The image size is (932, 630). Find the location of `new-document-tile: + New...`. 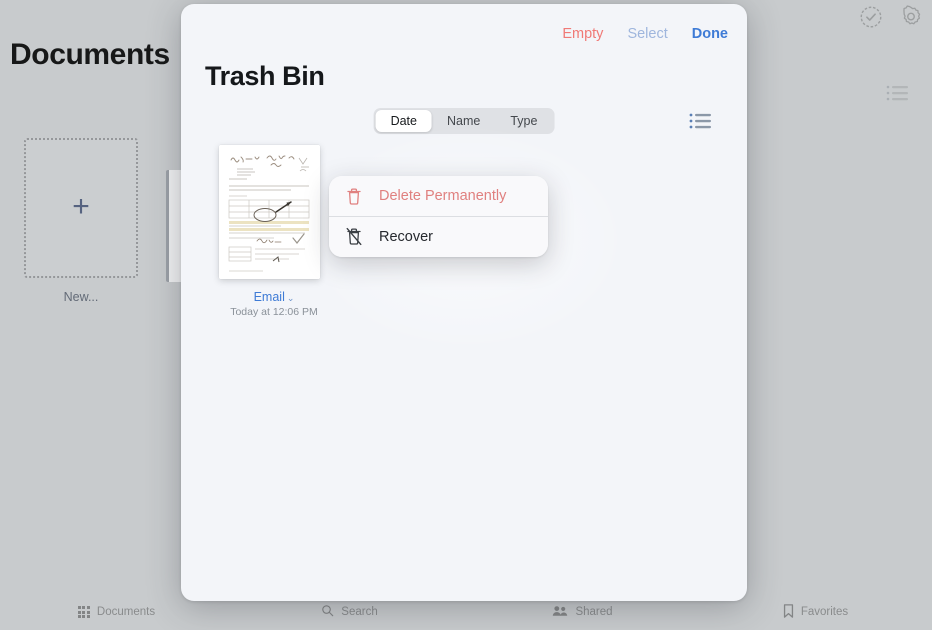

new-document-tile: + New... is located at coordinates (81, 221).